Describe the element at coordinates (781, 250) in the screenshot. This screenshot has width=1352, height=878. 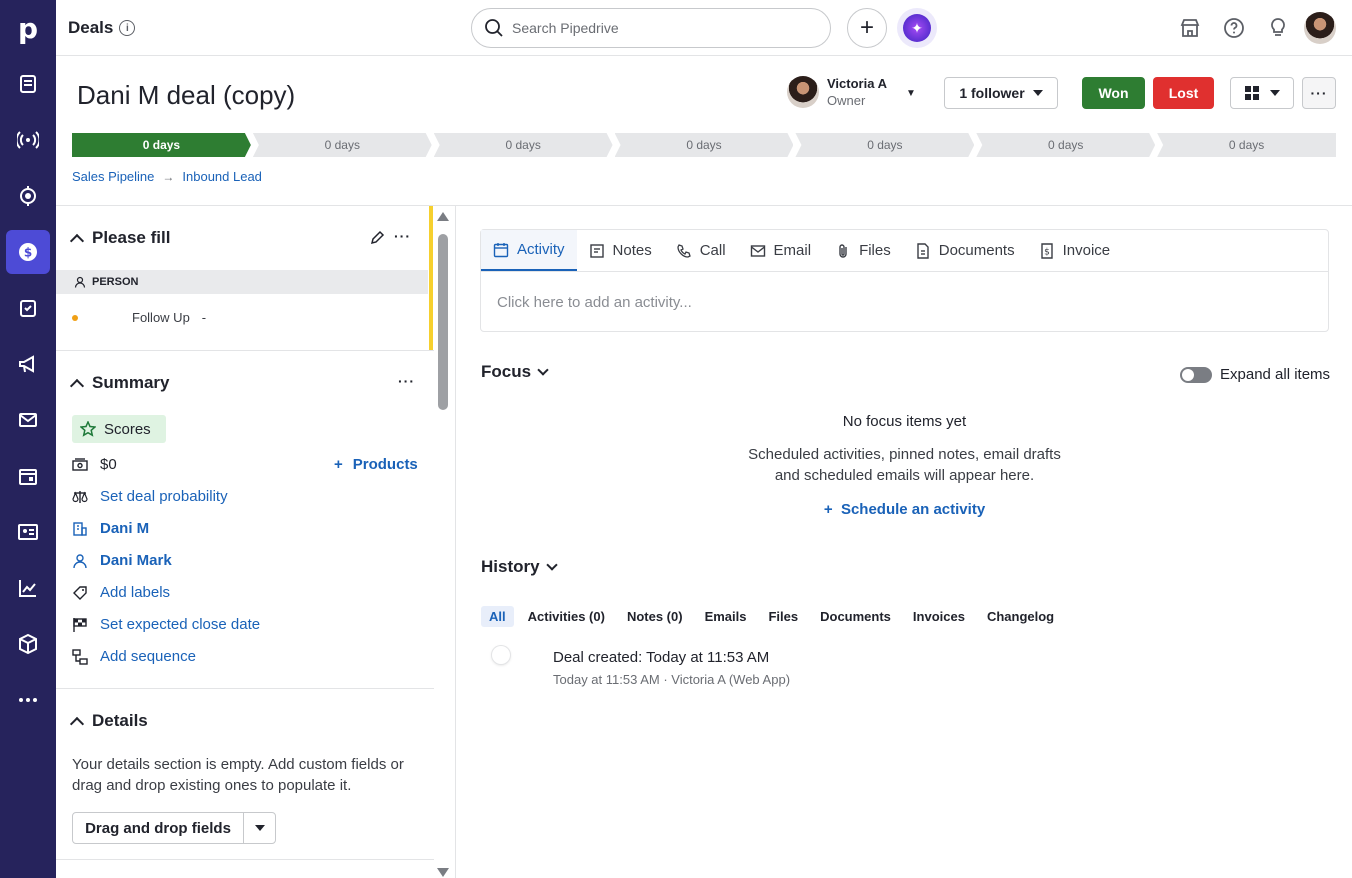
I see `tab-email: Email` at that location.